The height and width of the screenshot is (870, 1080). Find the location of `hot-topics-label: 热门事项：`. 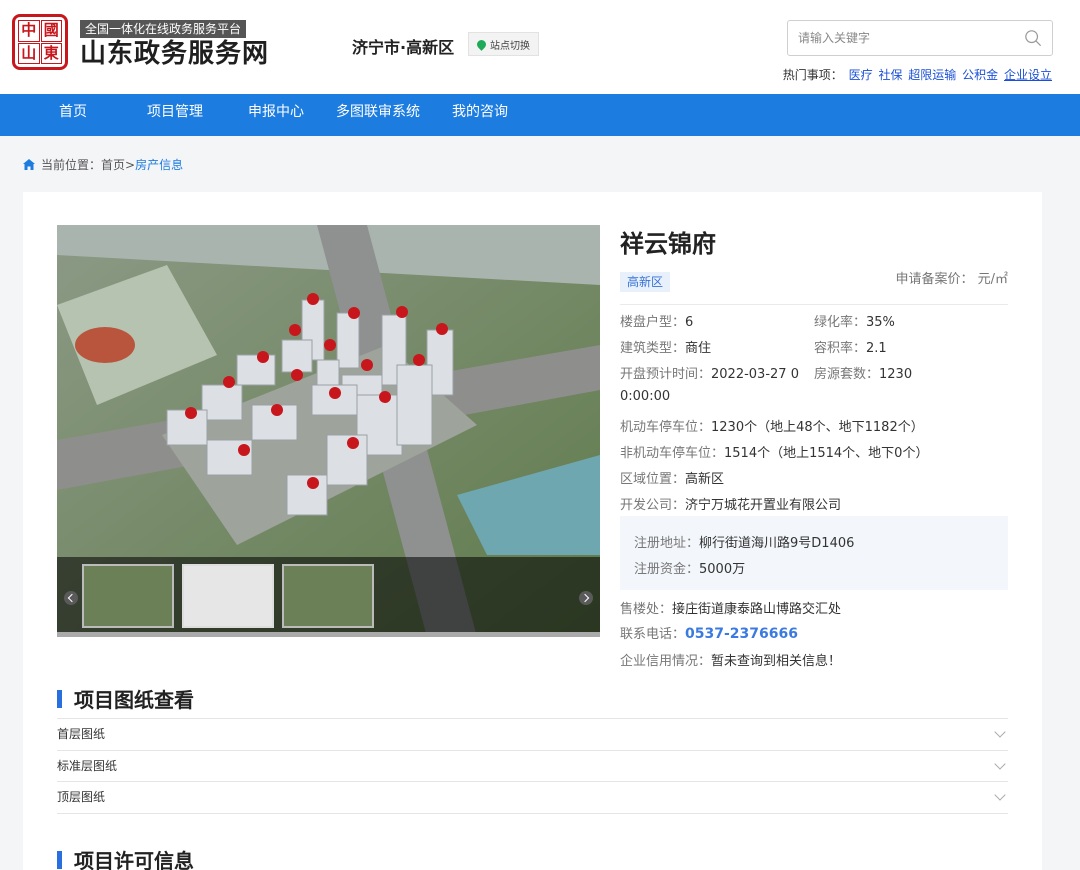

hot-topics-label: 热门事项： is located at coordinates (812, 75).